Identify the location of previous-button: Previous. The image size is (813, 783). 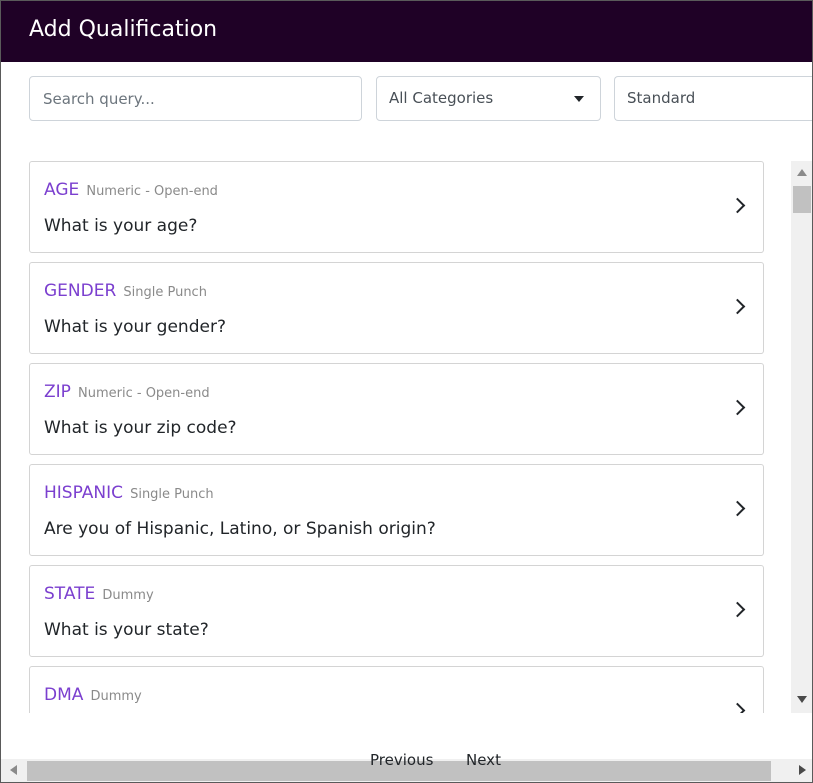
(401, 760).